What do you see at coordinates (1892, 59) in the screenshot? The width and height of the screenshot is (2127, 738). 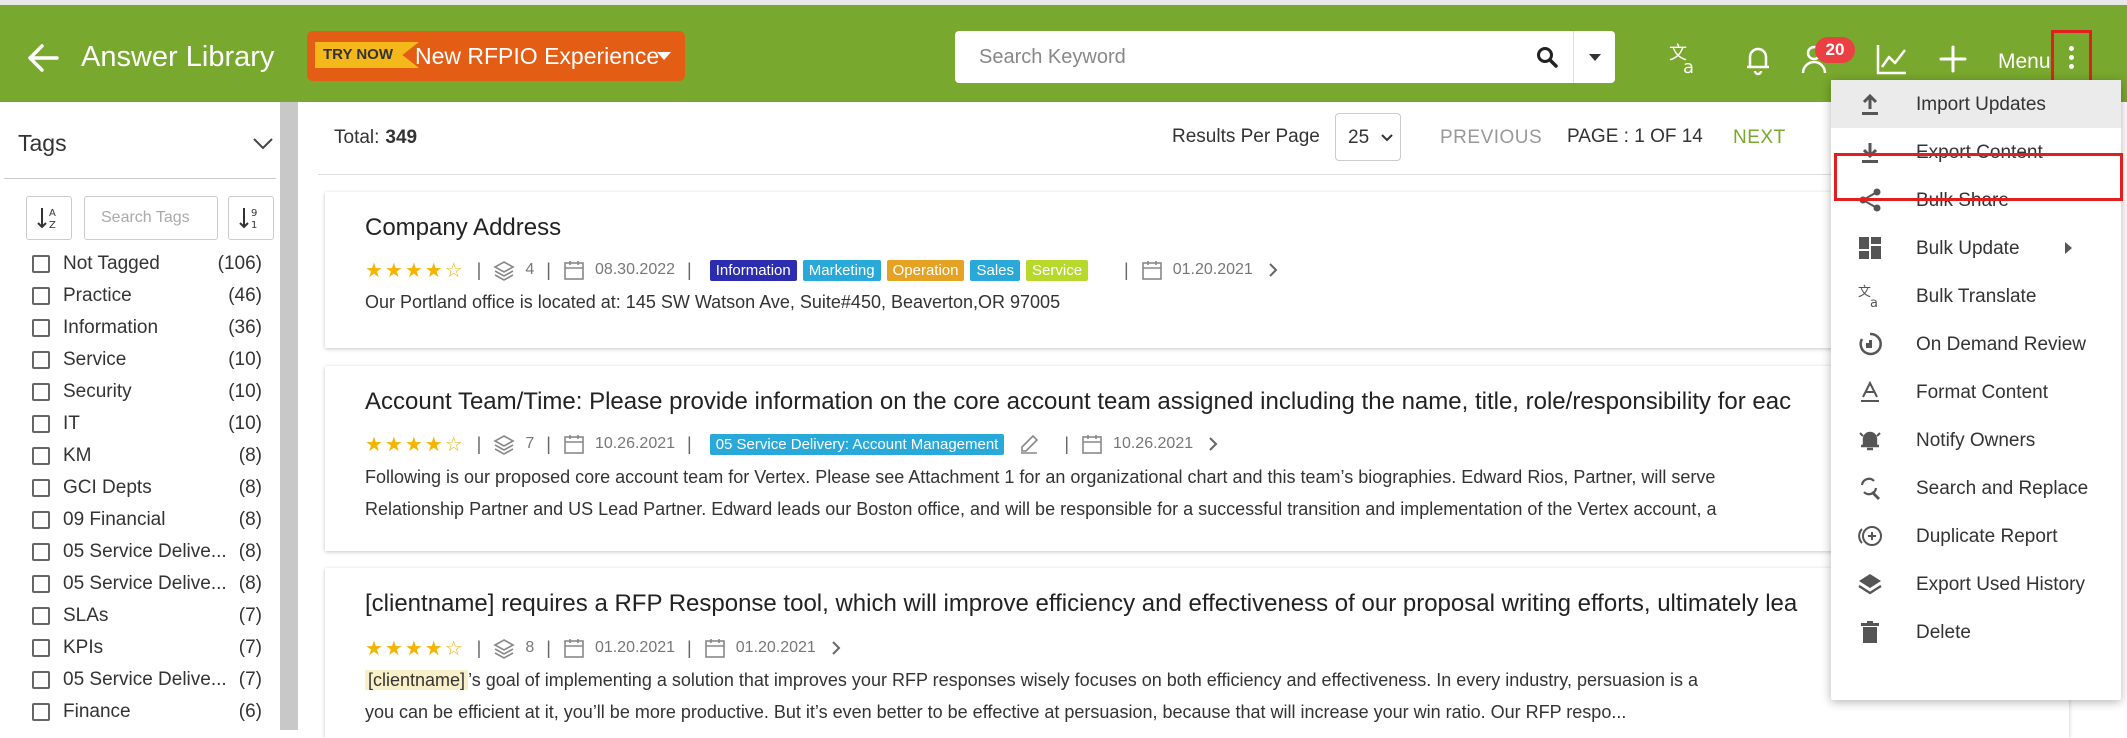 I see `chart-line-icon` at bounding box center [1892, 59].